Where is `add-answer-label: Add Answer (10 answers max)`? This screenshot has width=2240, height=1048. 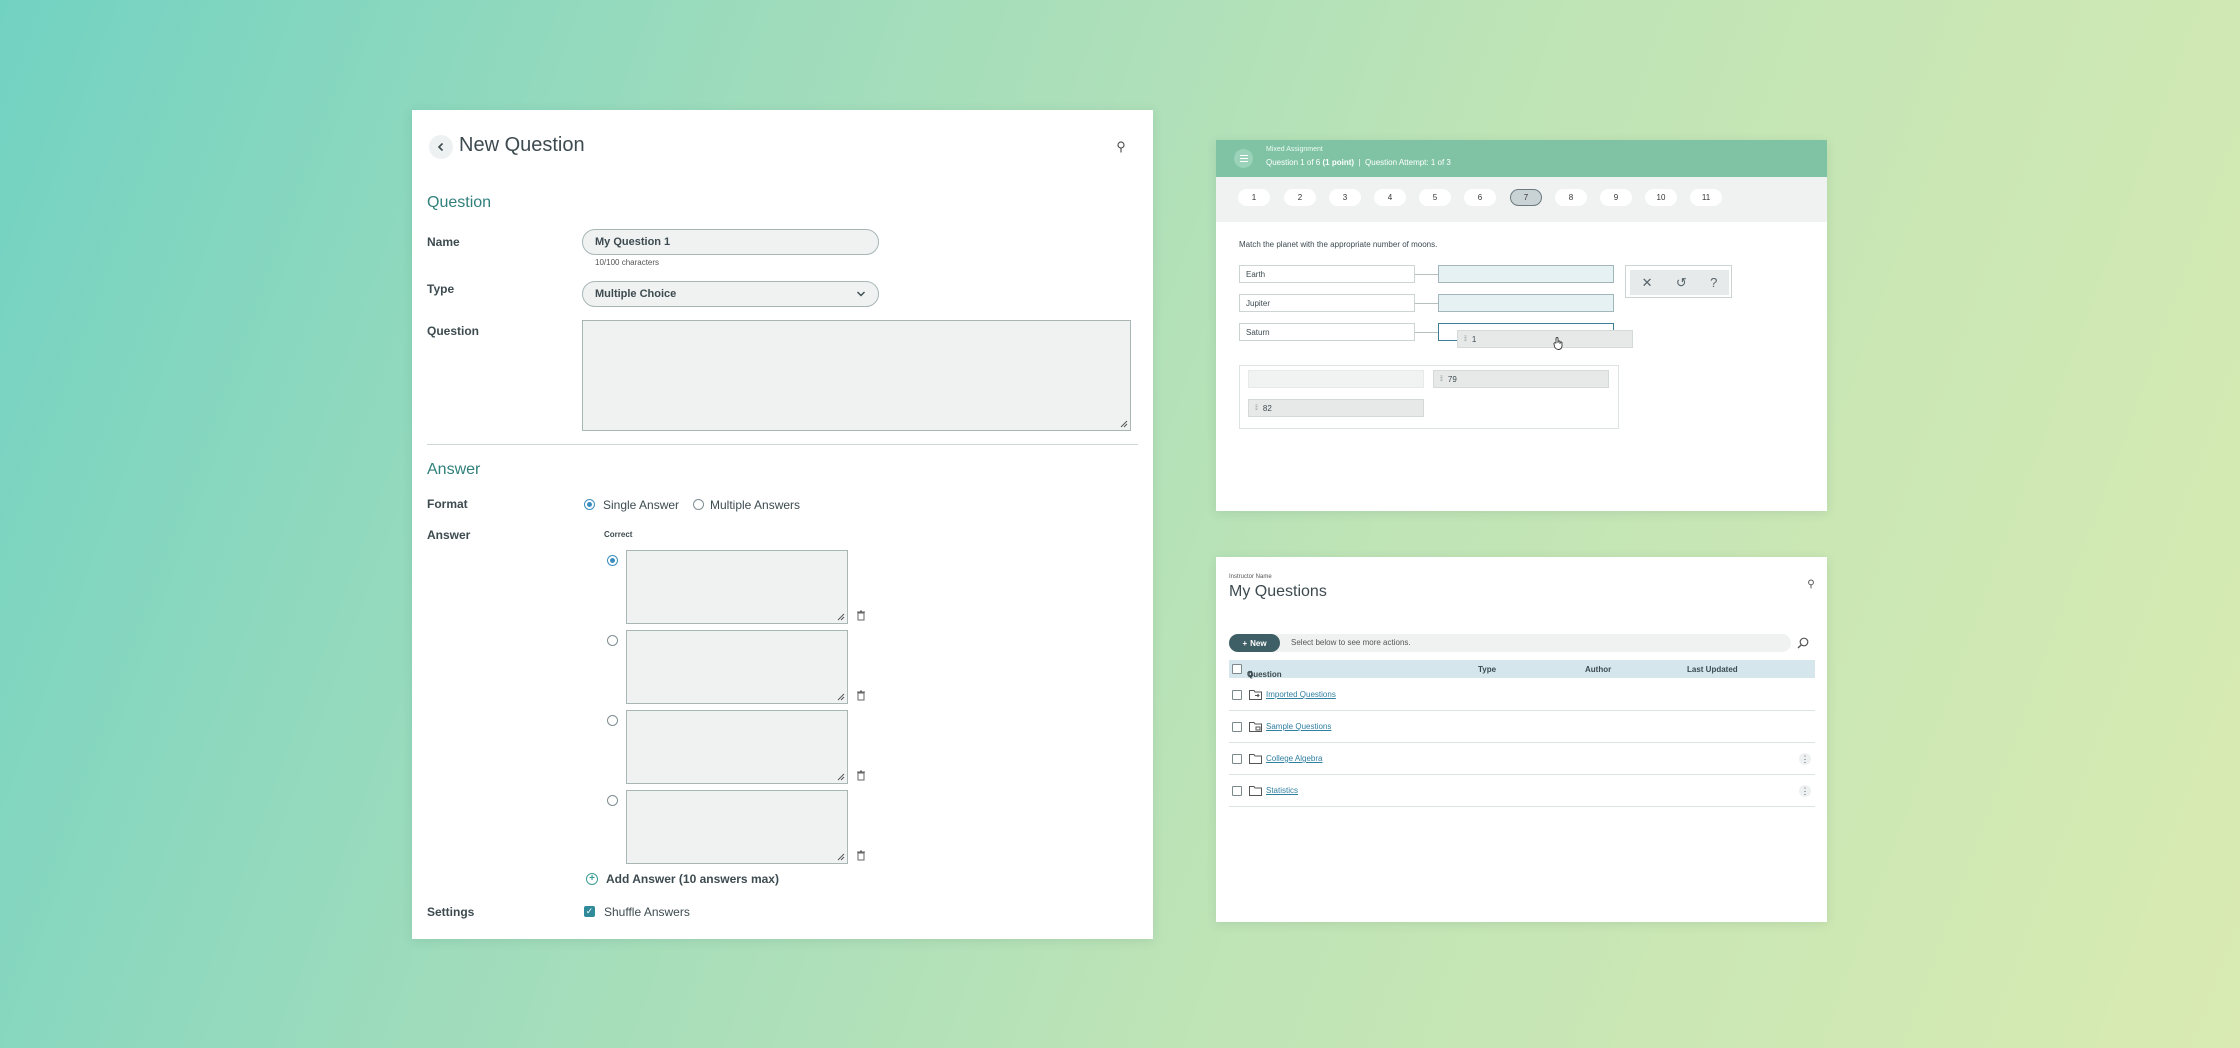 add-answer-label: Add Answer (10 answers max) is located at coordinates (692, 879).